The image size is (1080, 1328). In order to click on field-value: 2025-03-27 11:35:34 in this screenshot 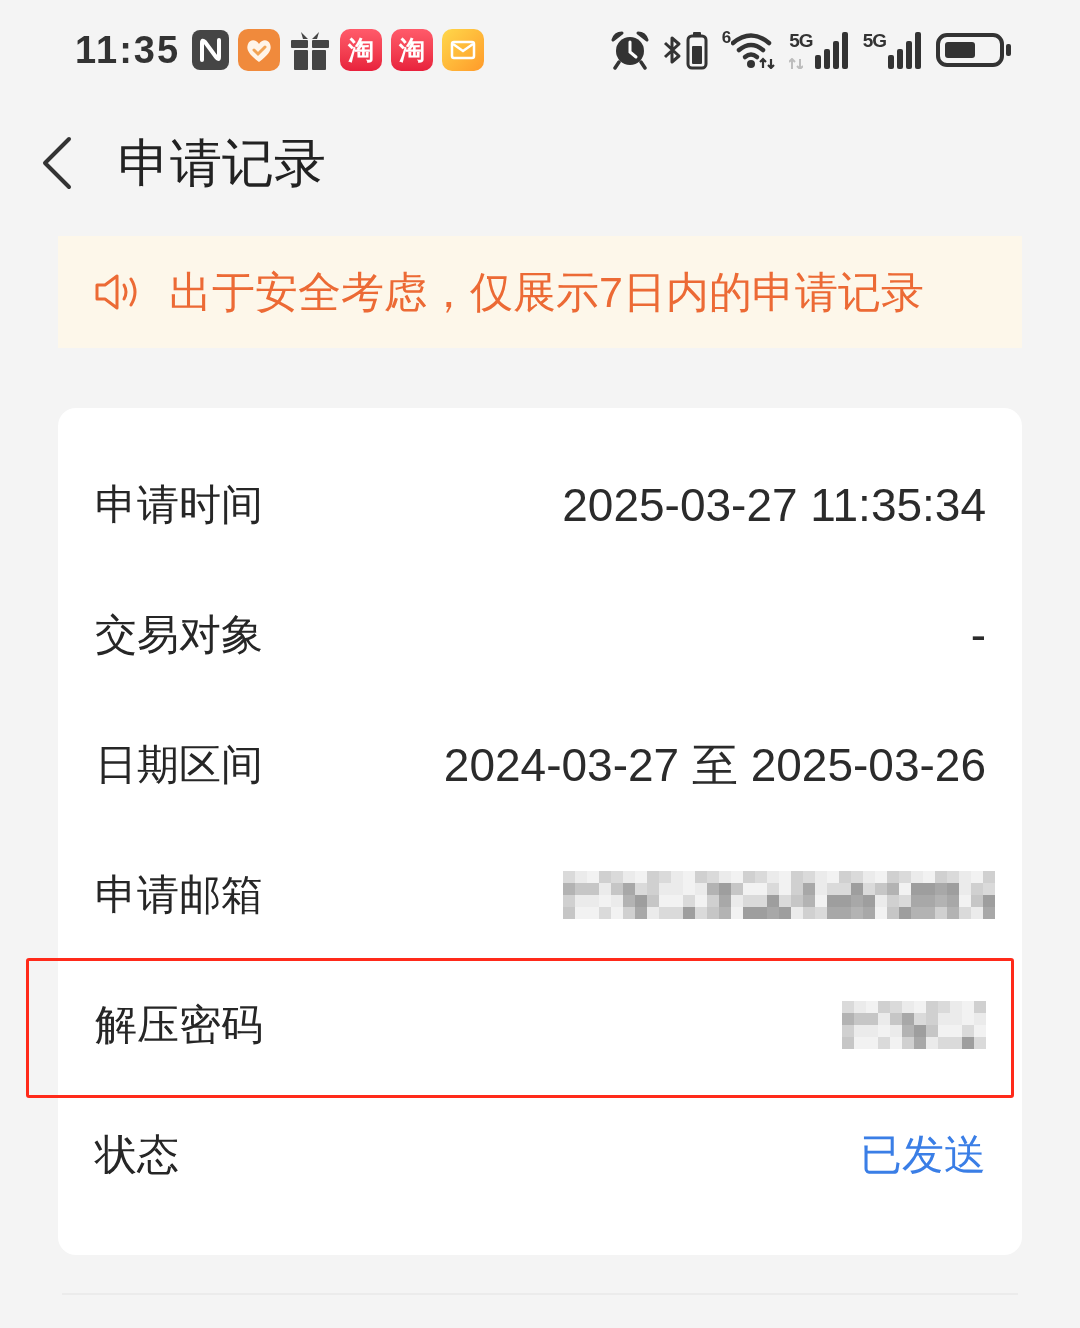, I will do `click(774, 505)`.